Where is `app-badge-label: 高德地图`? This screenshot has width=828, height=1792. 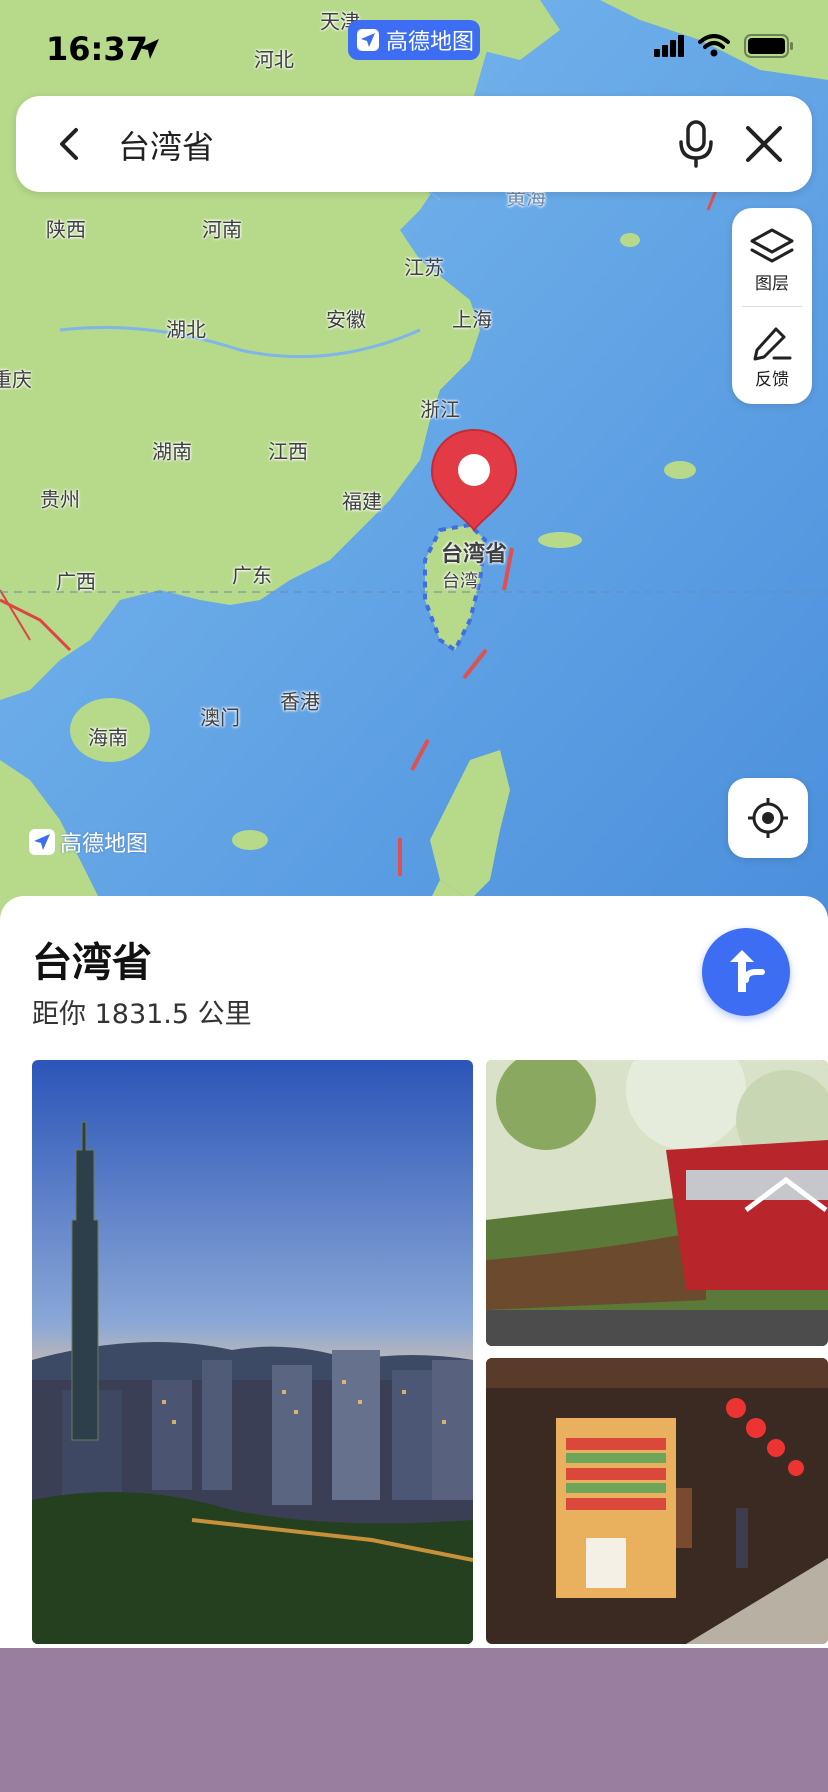
app-badge-label: 高德地图 is located at coordinates (430, 42).